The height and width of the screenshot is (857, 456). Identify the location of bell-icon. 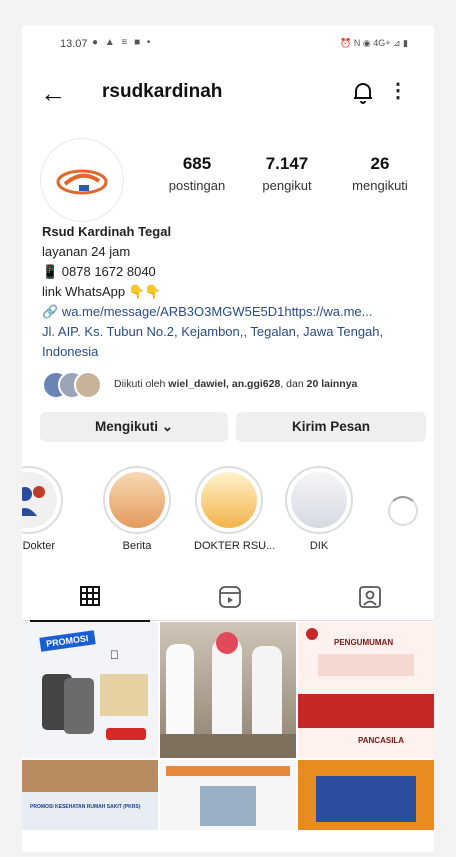
(363, 94).